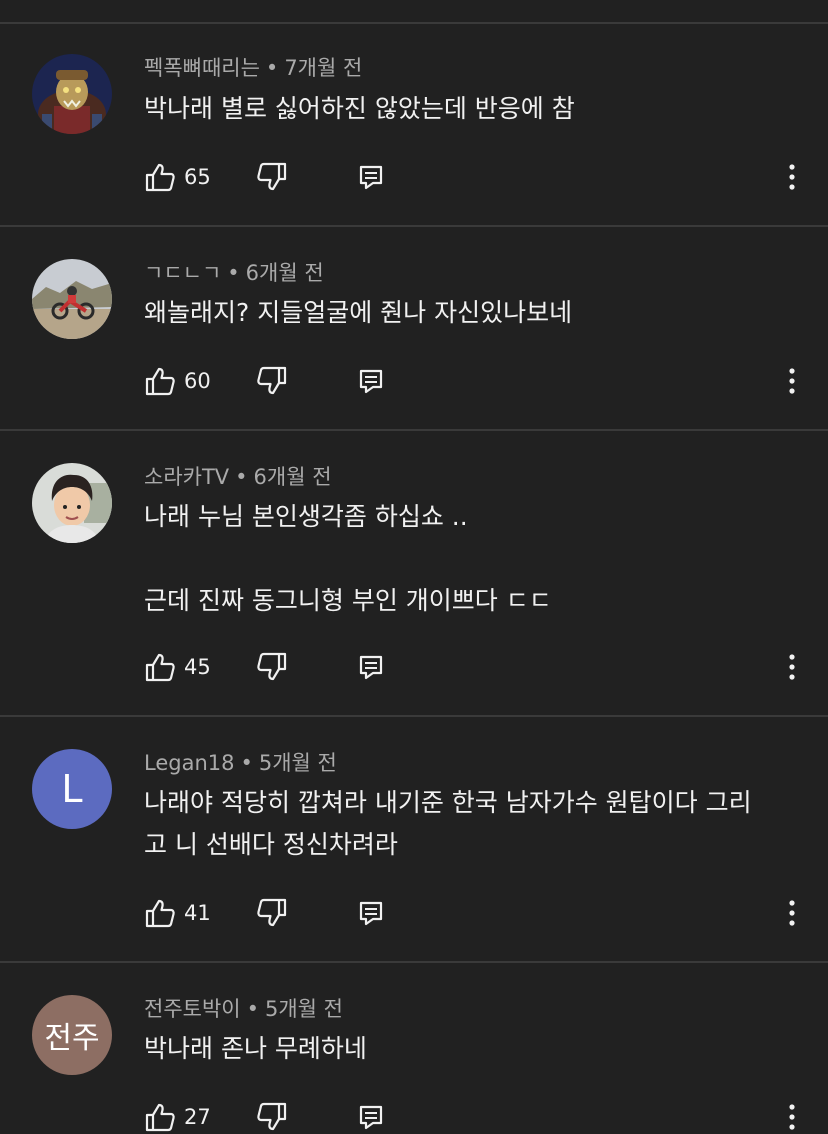  I want to click on top-divider, so click(414, 12).